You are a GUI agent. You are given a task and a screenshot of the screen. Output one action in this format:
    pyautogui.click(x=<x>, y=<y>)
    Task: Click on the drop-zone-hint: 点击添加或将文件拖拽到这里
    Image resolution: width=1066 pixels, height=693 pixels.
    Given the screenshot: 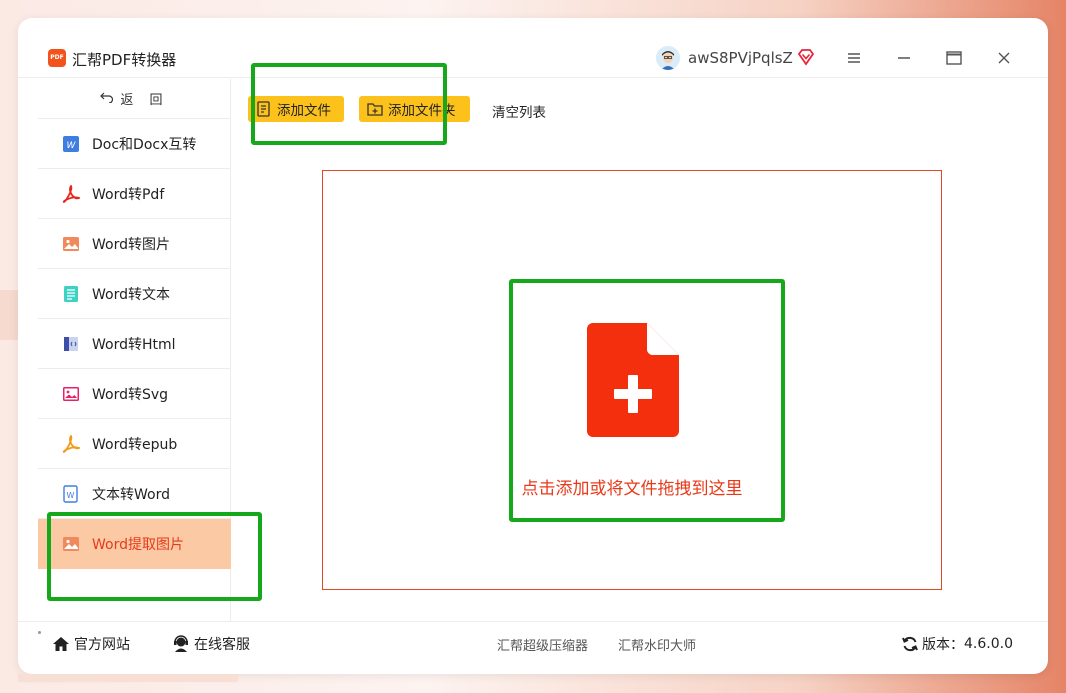 What is the action you would take?
    pyautogui.click(x=632, y=489)
    